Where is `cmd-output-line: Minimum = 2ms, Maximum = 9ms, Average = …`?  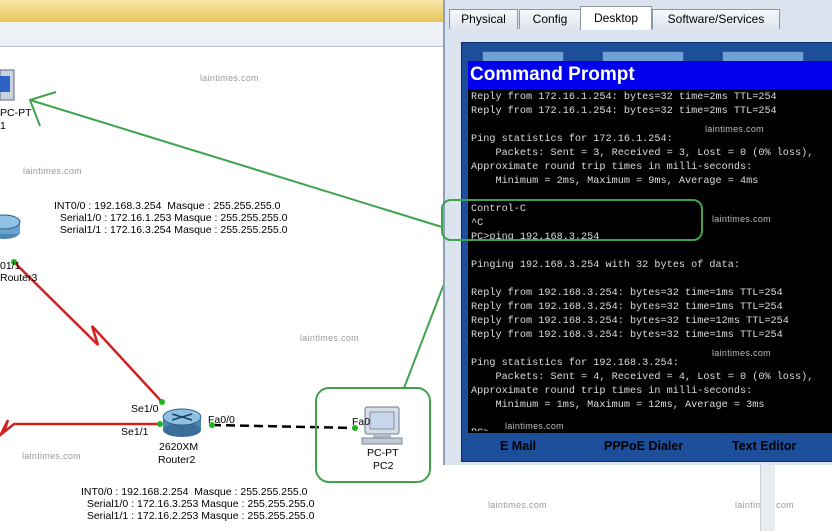 cmd-output-line: Minimum = 2ms, Maximum = 9ms, Average = … is located at coordinates (615, 181).